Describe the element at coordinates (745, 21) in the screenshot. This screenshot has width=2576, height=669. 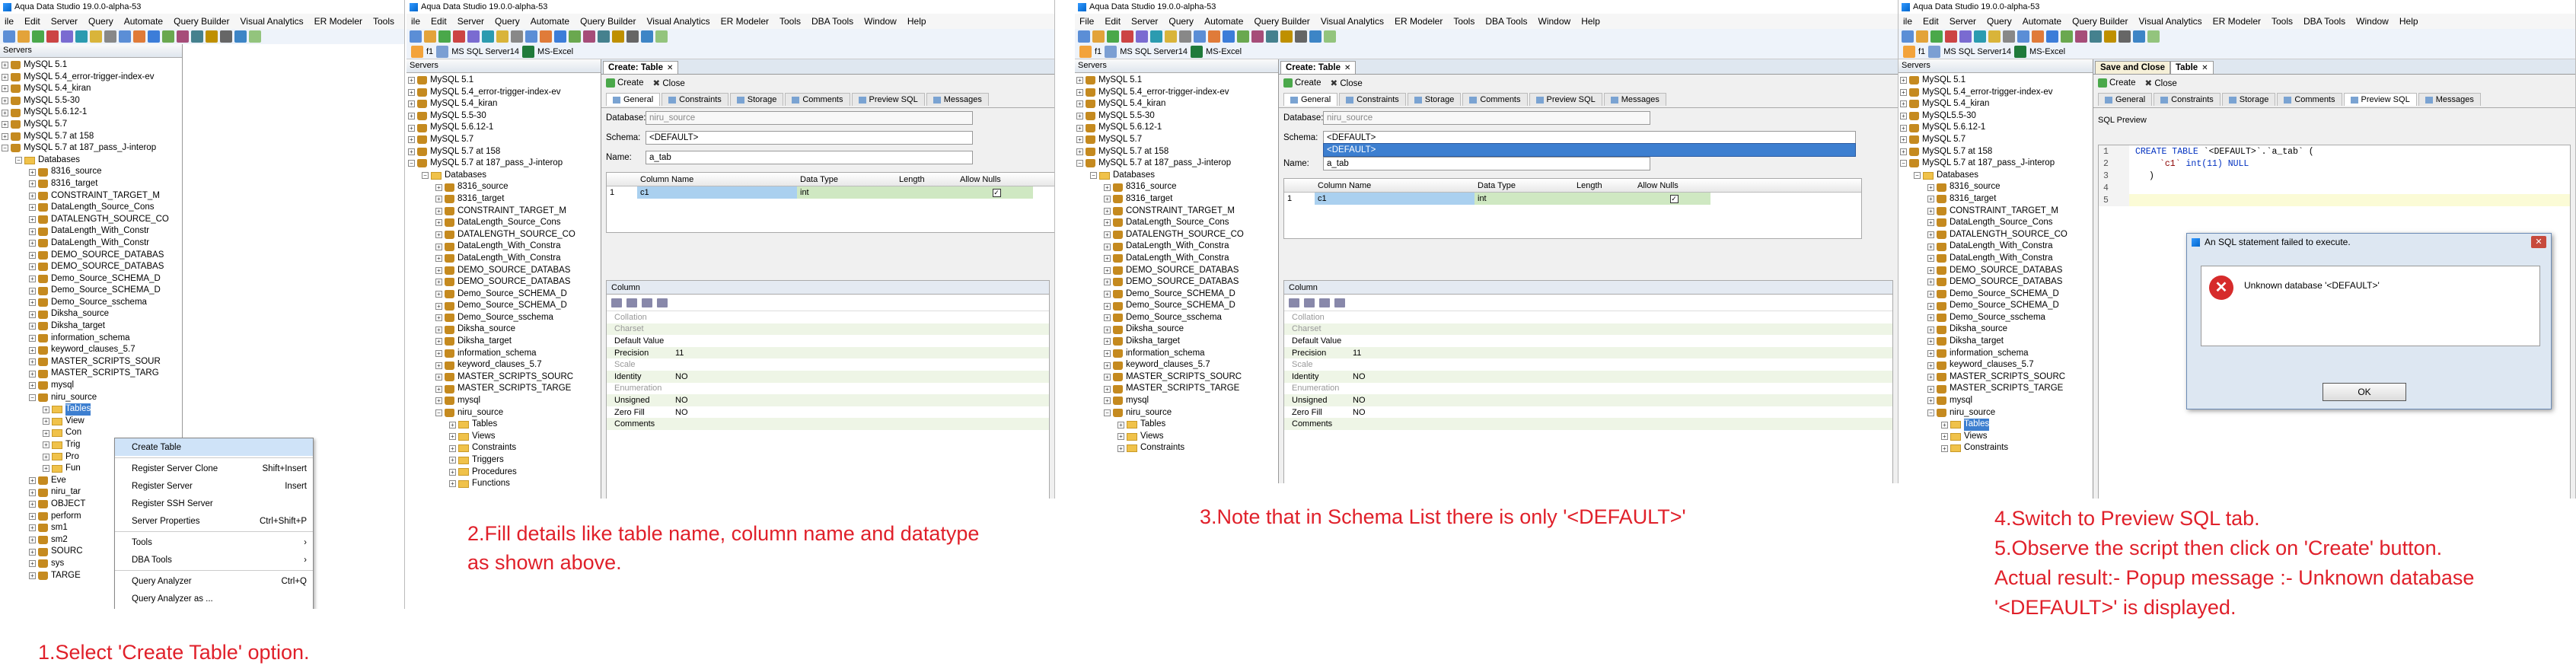
I see `menu-item: ER Modeler` at that location.